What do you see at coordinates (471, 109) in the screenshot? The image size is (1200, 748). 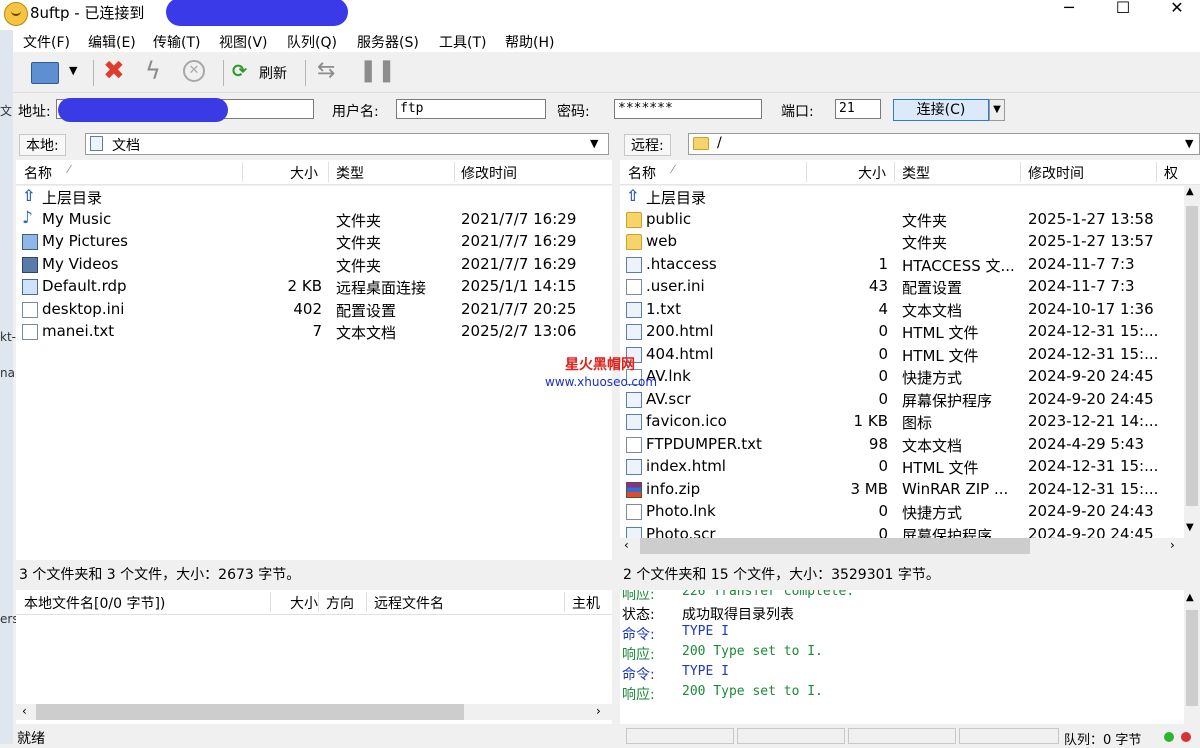 I see `username-input: ftp` at bounding box center [471, 109].